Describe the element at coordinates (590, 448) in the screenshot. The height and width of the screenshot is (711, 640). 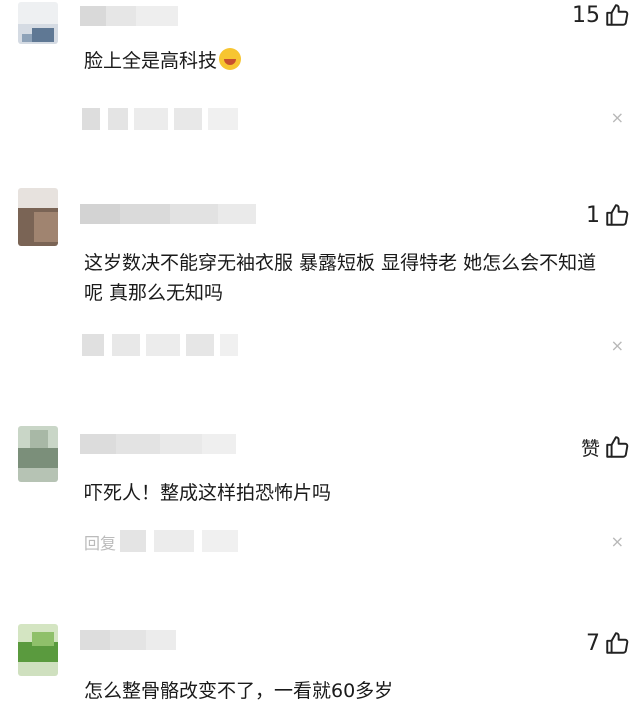
I see `like-count: 赞` at that location.